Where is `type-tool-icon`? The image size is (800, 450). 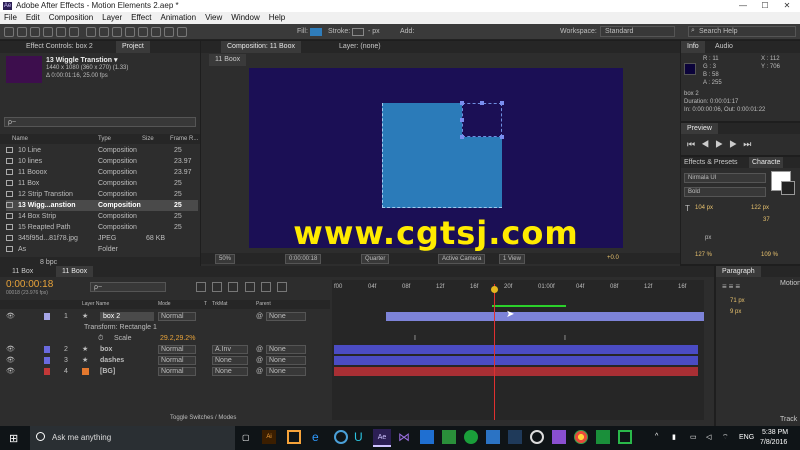 type-tool-icon is located at coordinates (117, 32).